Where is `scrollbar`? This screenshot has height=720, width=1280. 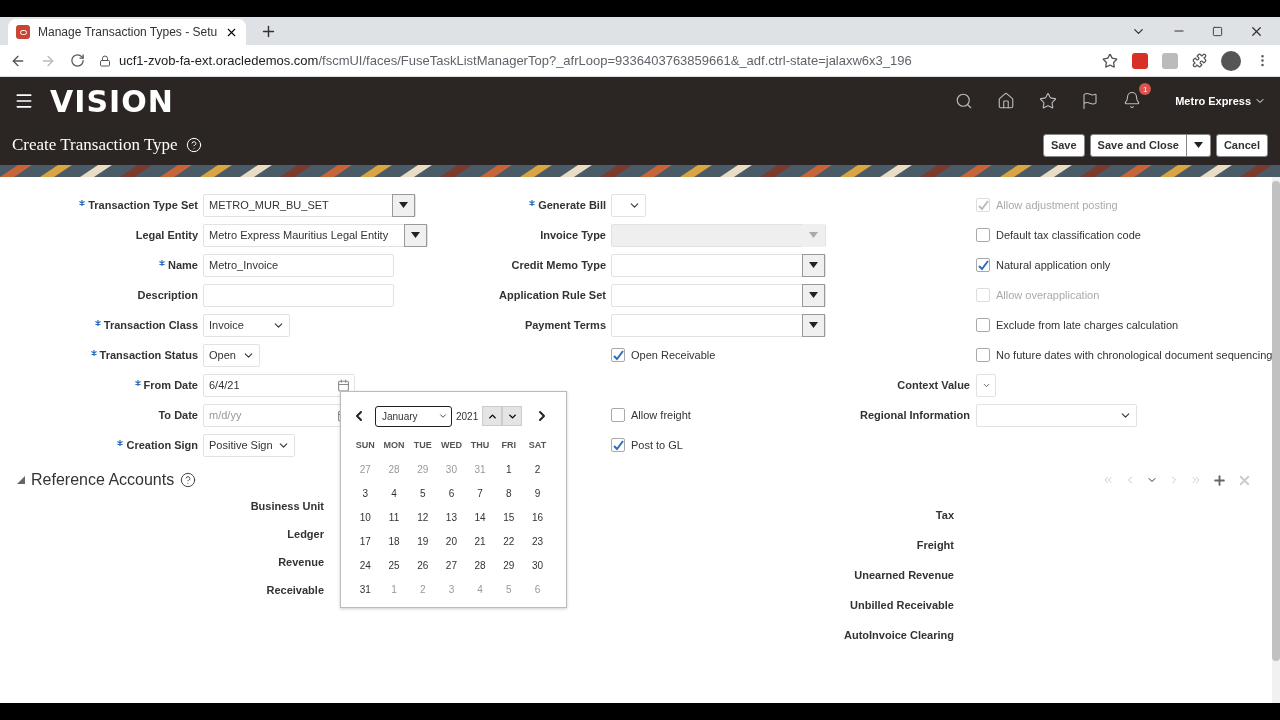 scrollbar is located at coordinates (1276, 440).